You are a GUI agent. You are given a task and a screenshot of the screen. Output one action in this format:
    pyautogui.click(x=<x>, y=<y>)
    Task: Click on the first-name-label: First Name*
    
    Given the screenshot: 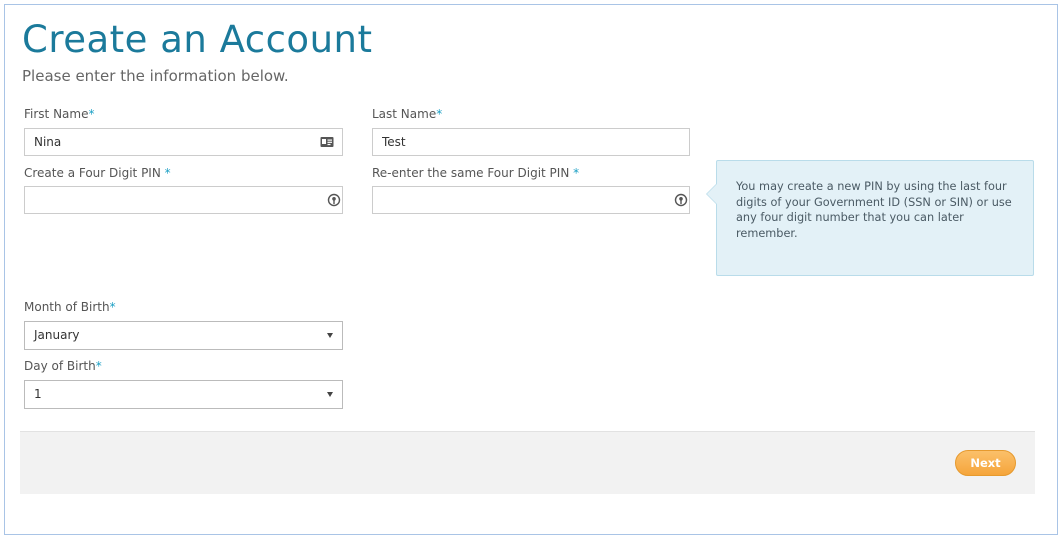 What is the action you would take?
    pyautogui.click(x=59, y=114)
    